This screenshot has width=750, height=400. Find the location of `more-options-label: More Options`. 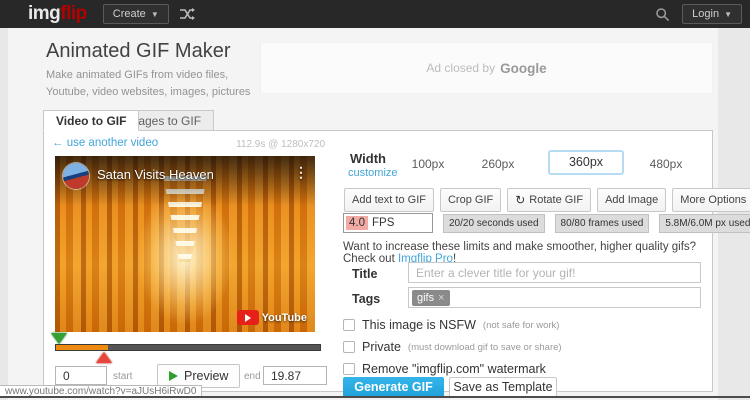

more-options-label: More Options is located at coordinates (713, 200).